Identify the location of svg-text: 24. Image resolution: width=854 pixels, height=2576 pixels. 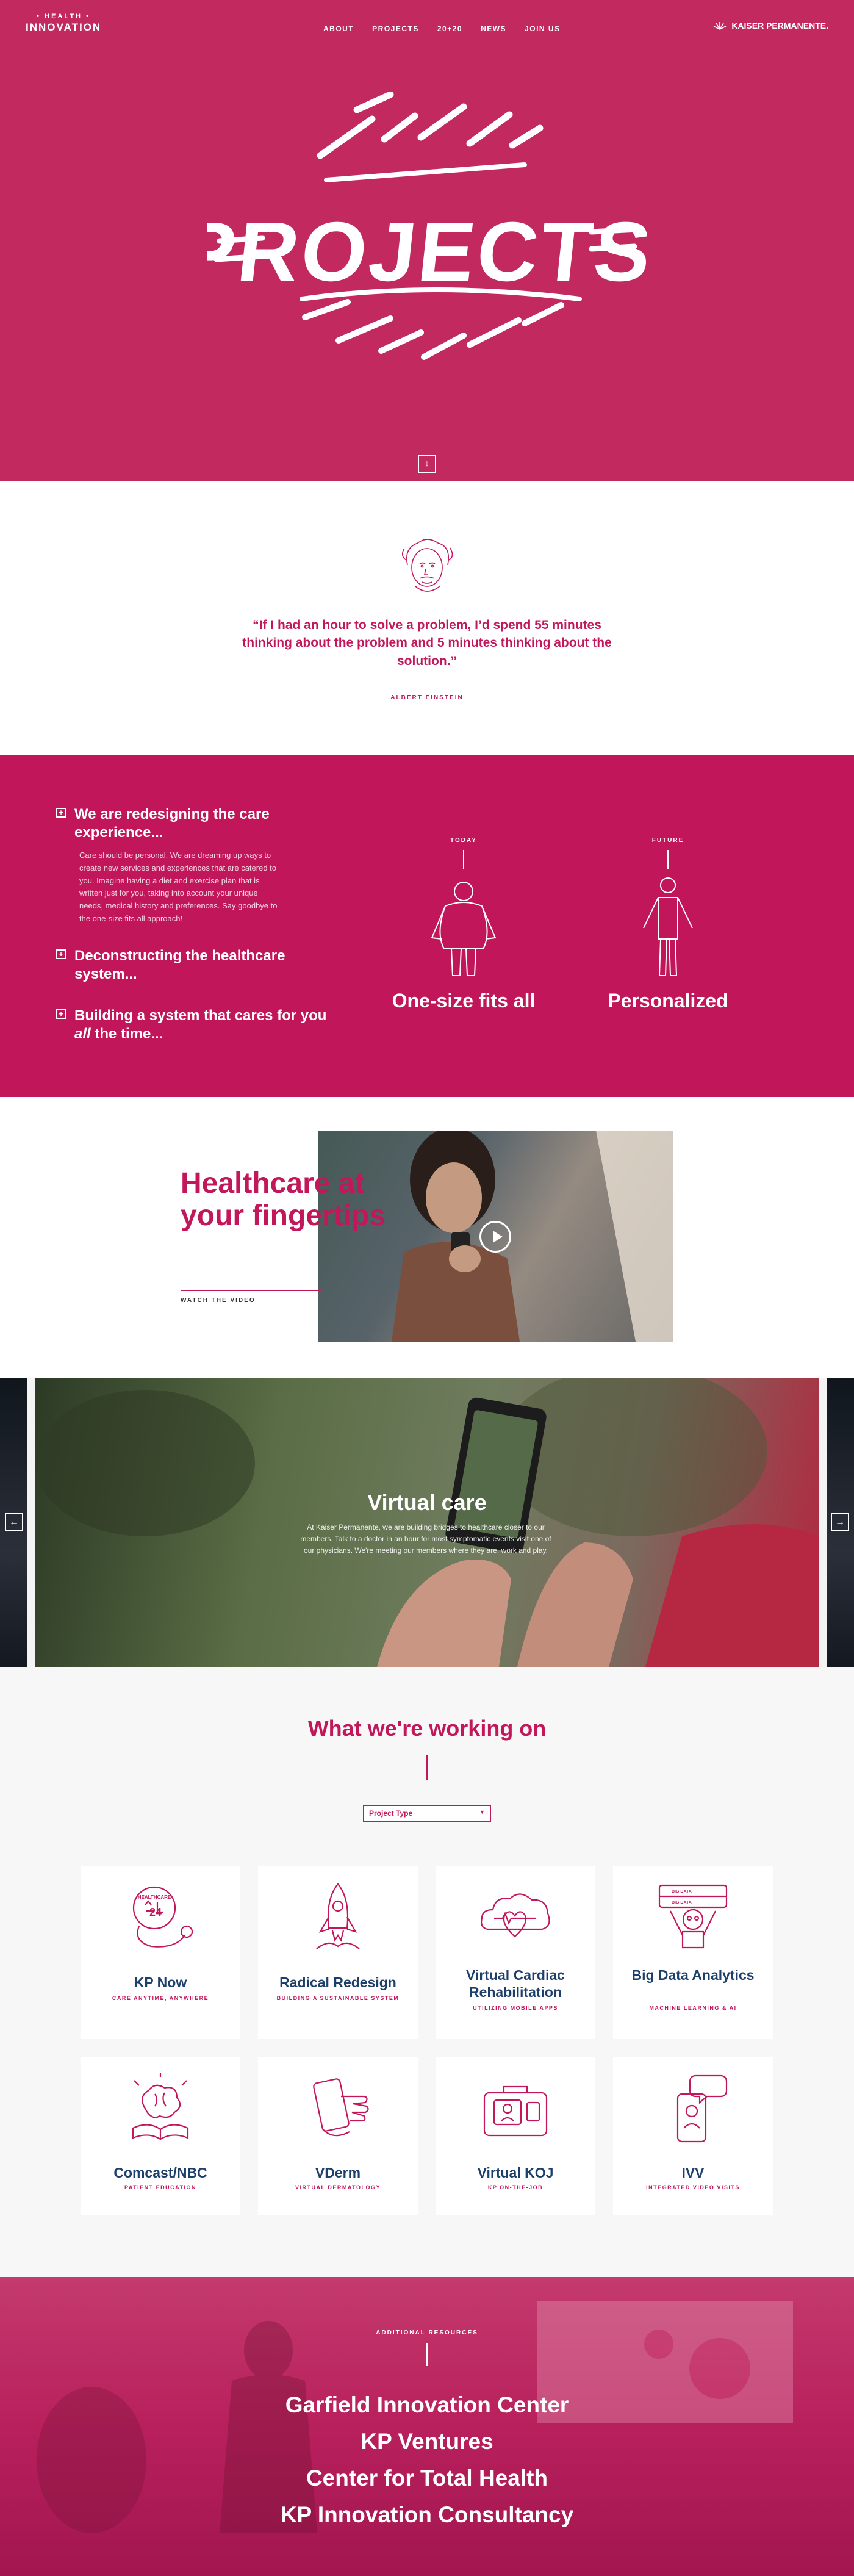
(155, 1912).